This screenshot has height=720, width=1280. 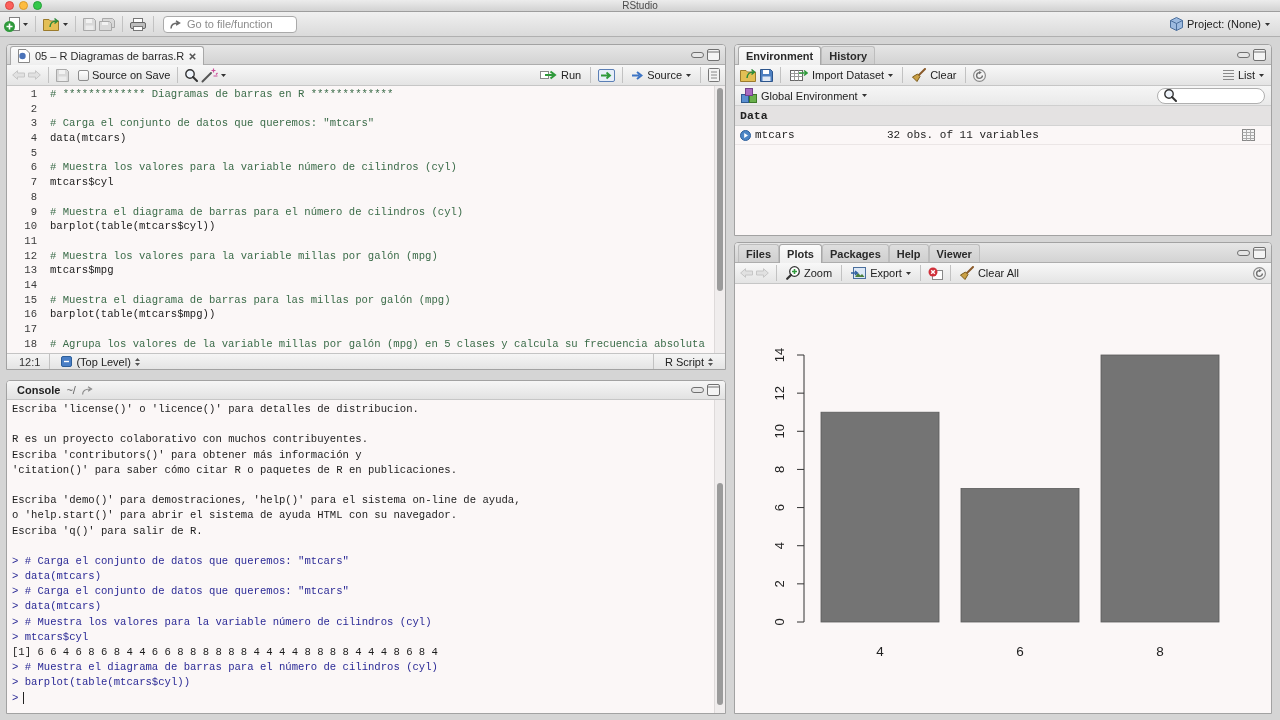 I want to click on zoom-button: Zoom, so click(x=809, y=273).